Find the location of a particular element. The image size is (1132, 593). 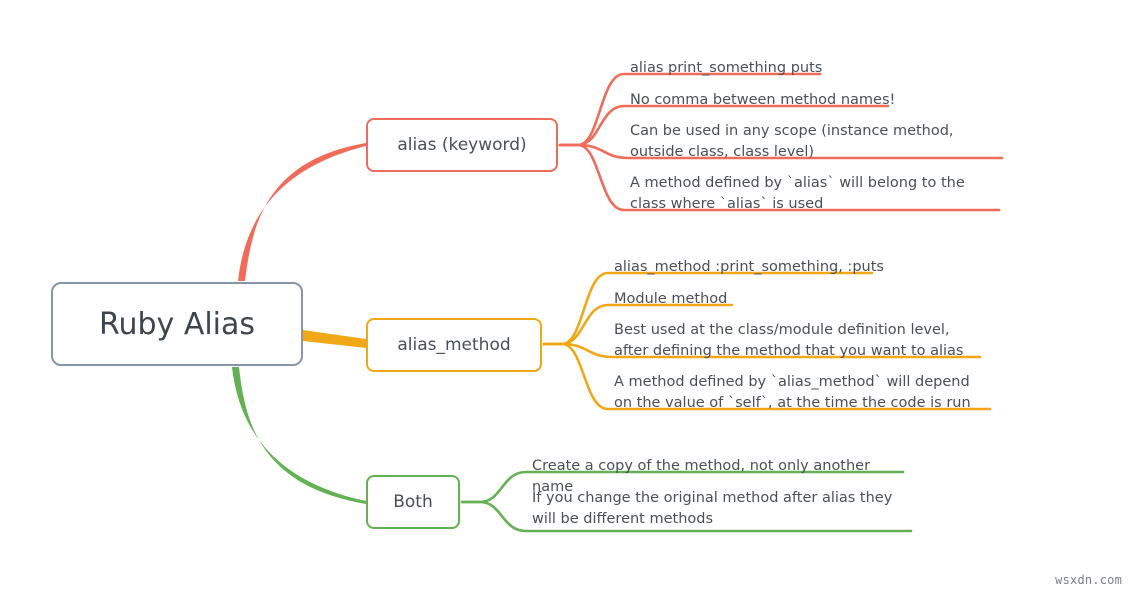

root-node: Ruby Alias is located at coordinates (177, 324).